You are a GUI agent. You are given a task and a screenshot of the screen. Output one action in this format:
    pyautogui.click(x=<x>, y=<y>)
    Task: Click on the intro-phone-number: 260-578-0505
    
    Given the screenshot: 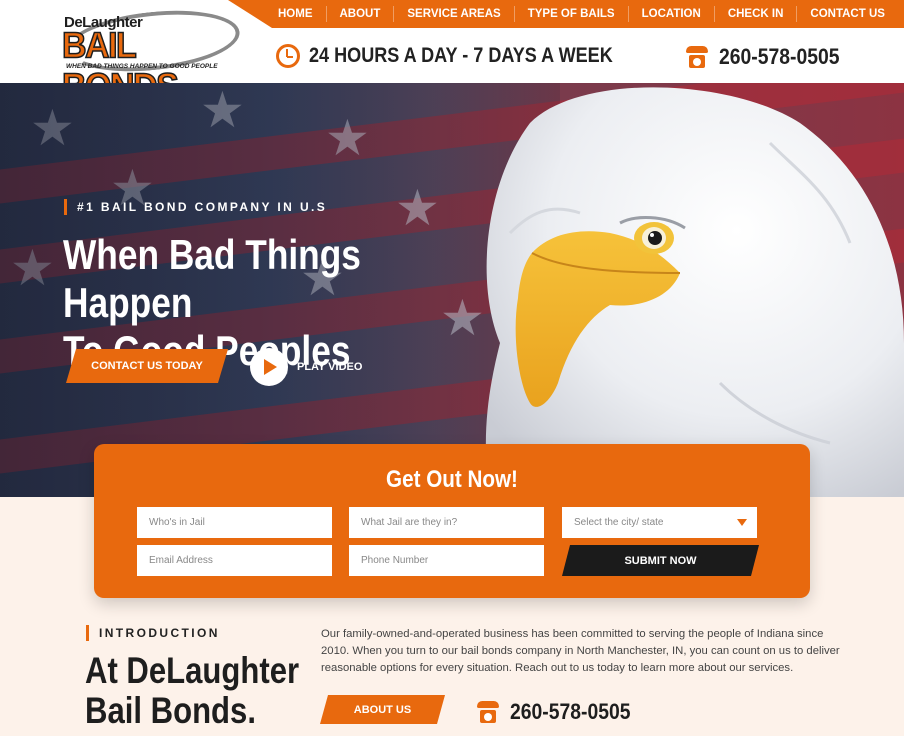 What is the action you would take?
    pyautogui.click(x=570, y=712)
    